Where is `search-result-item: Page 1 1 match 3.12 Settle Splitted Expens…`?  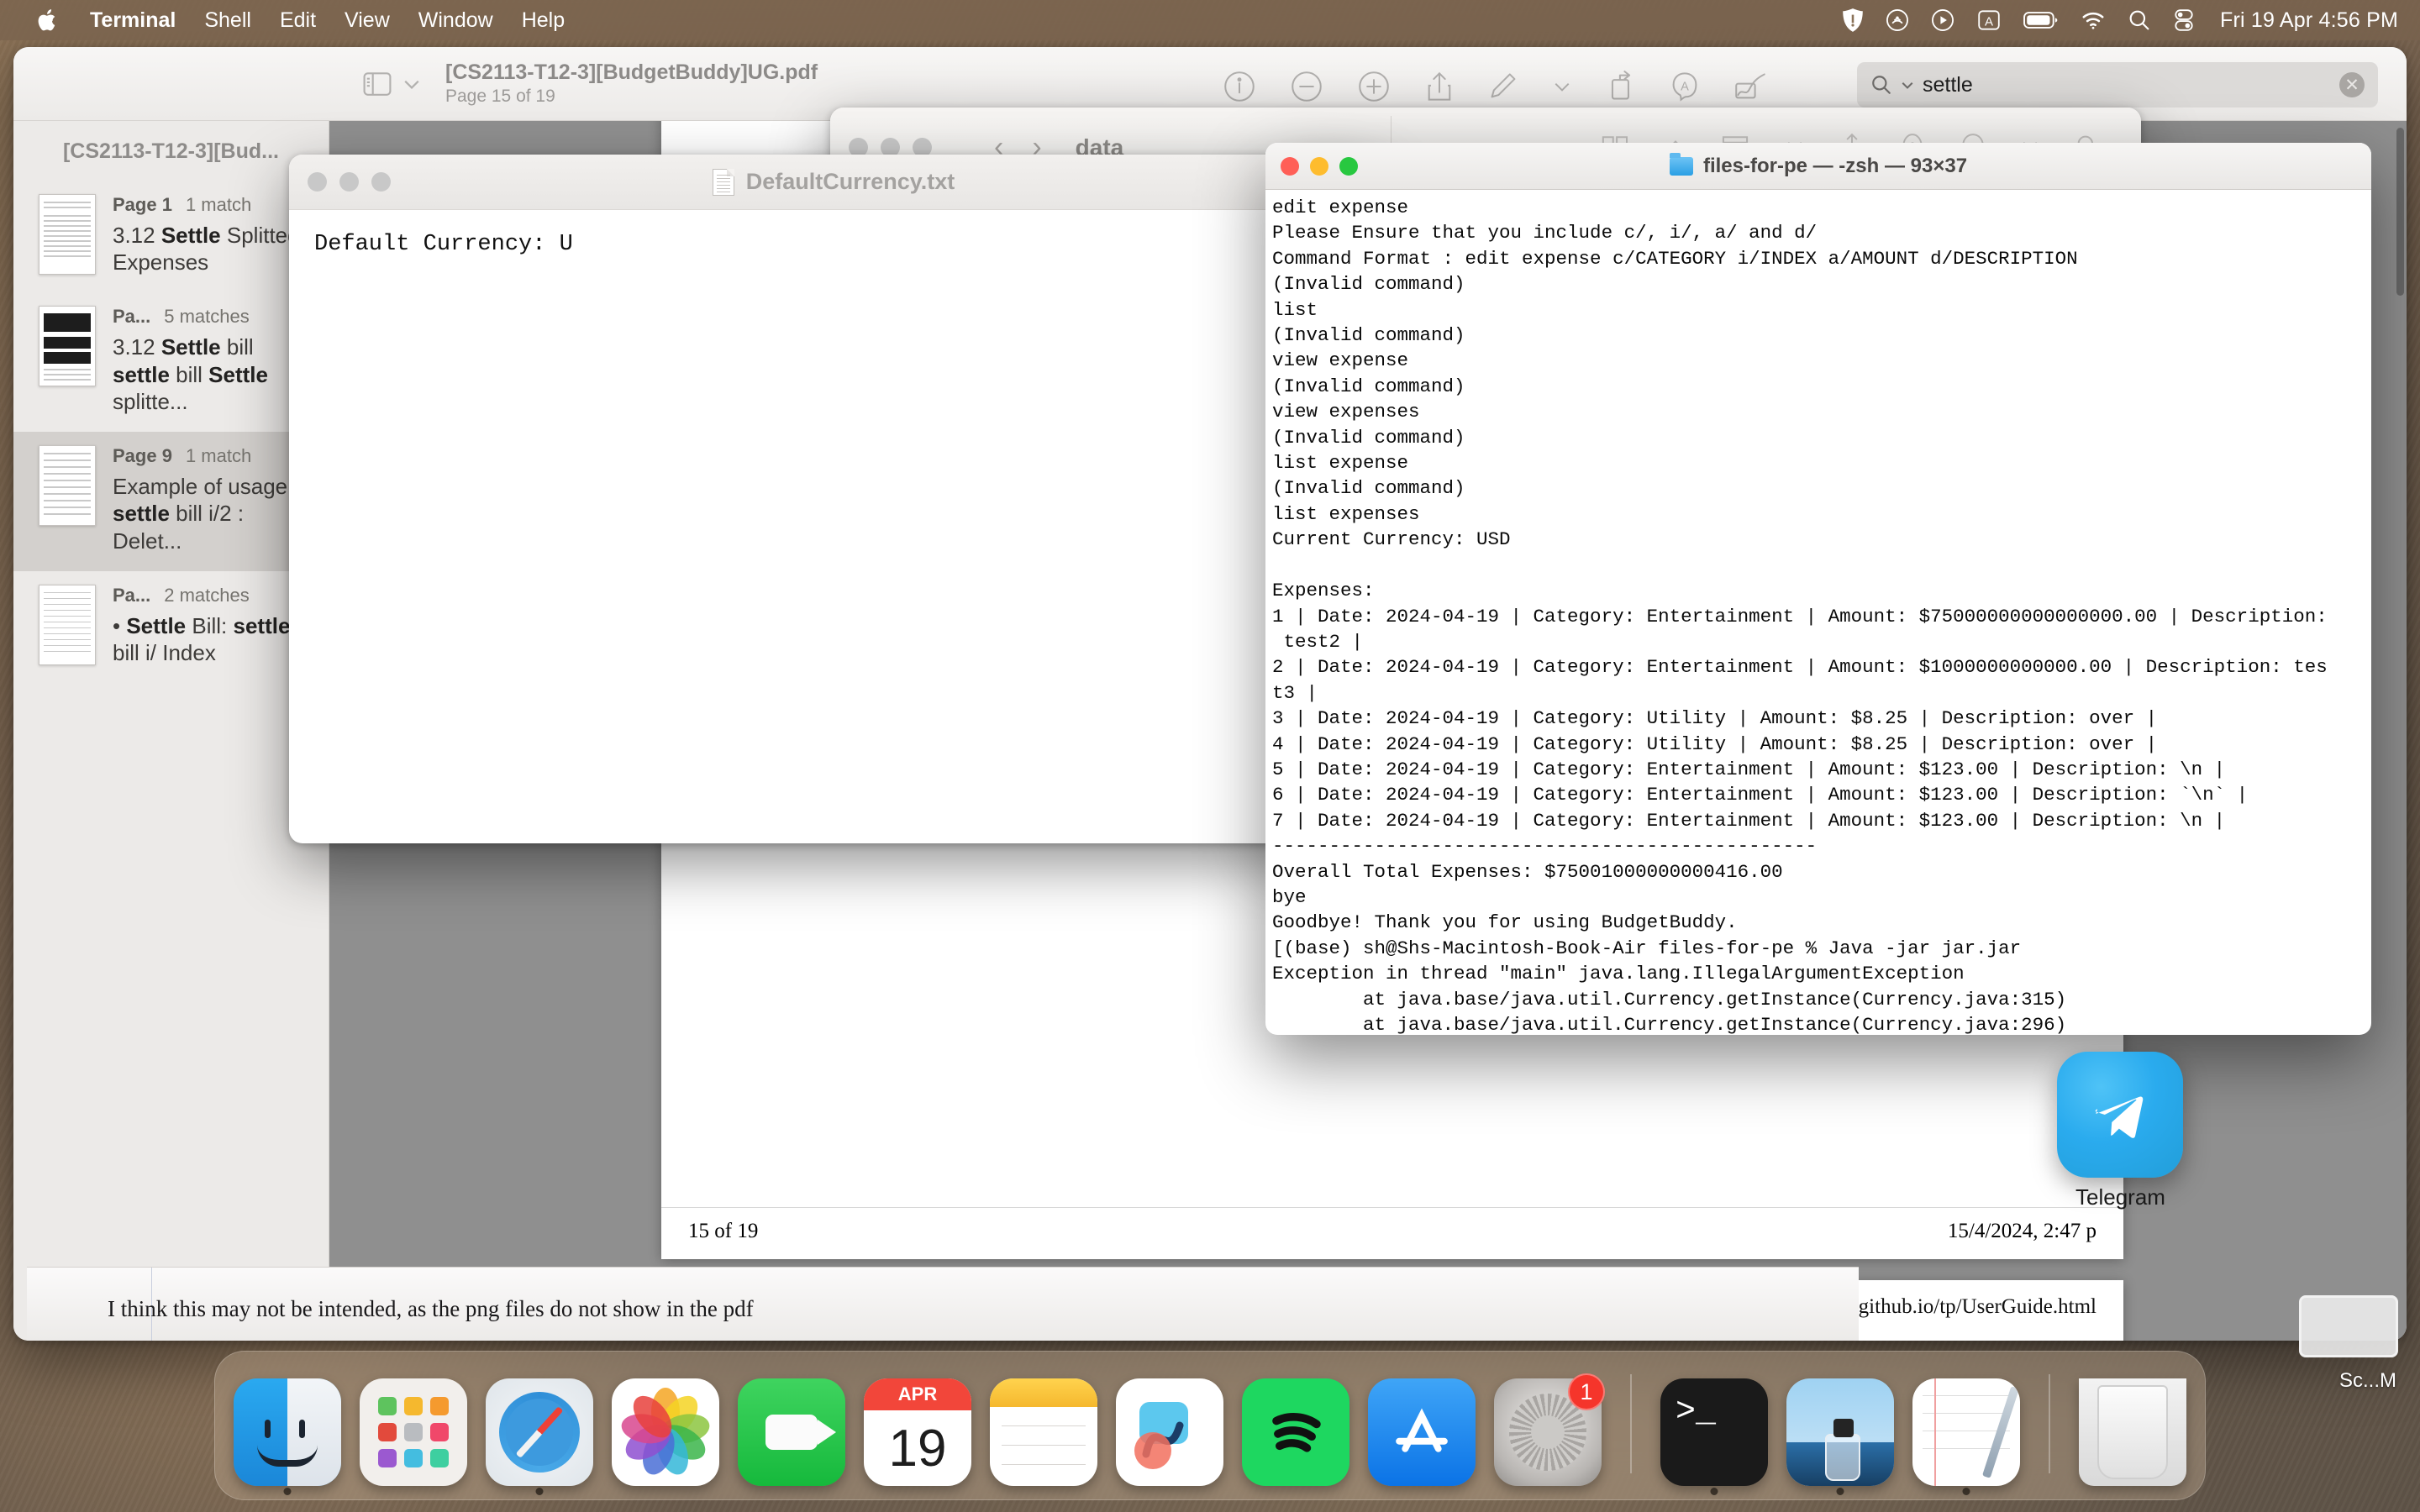
search-result-item: Page 1 1 match 3.12 Settle Splitted Expens… is located at coordinates (171, 236).